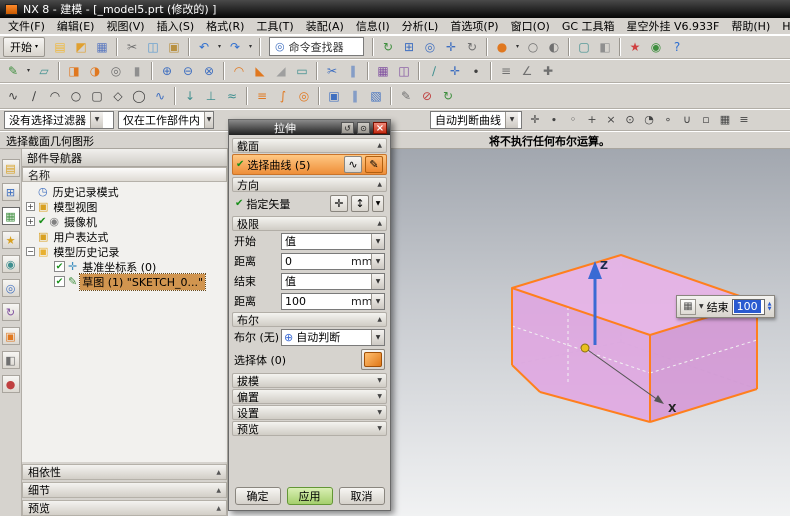 The image size is (790, 516). Describe the element at coordinates (455, 71) in the screenshot. I see `datum-csys-button: ✛` at that location.